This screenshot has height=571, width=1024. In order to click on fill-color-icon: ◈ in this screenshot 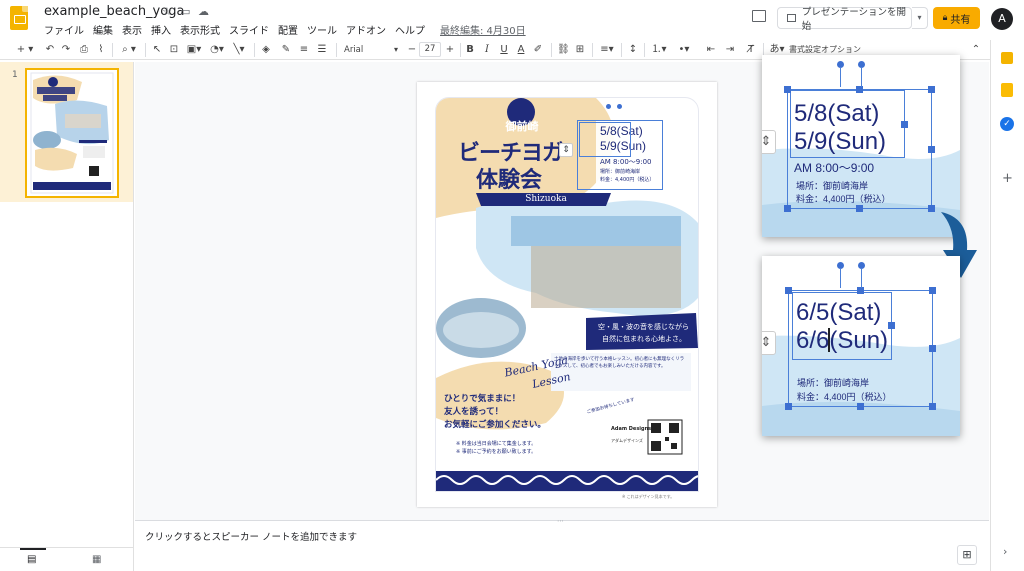, I will do `click(266, 50)`.